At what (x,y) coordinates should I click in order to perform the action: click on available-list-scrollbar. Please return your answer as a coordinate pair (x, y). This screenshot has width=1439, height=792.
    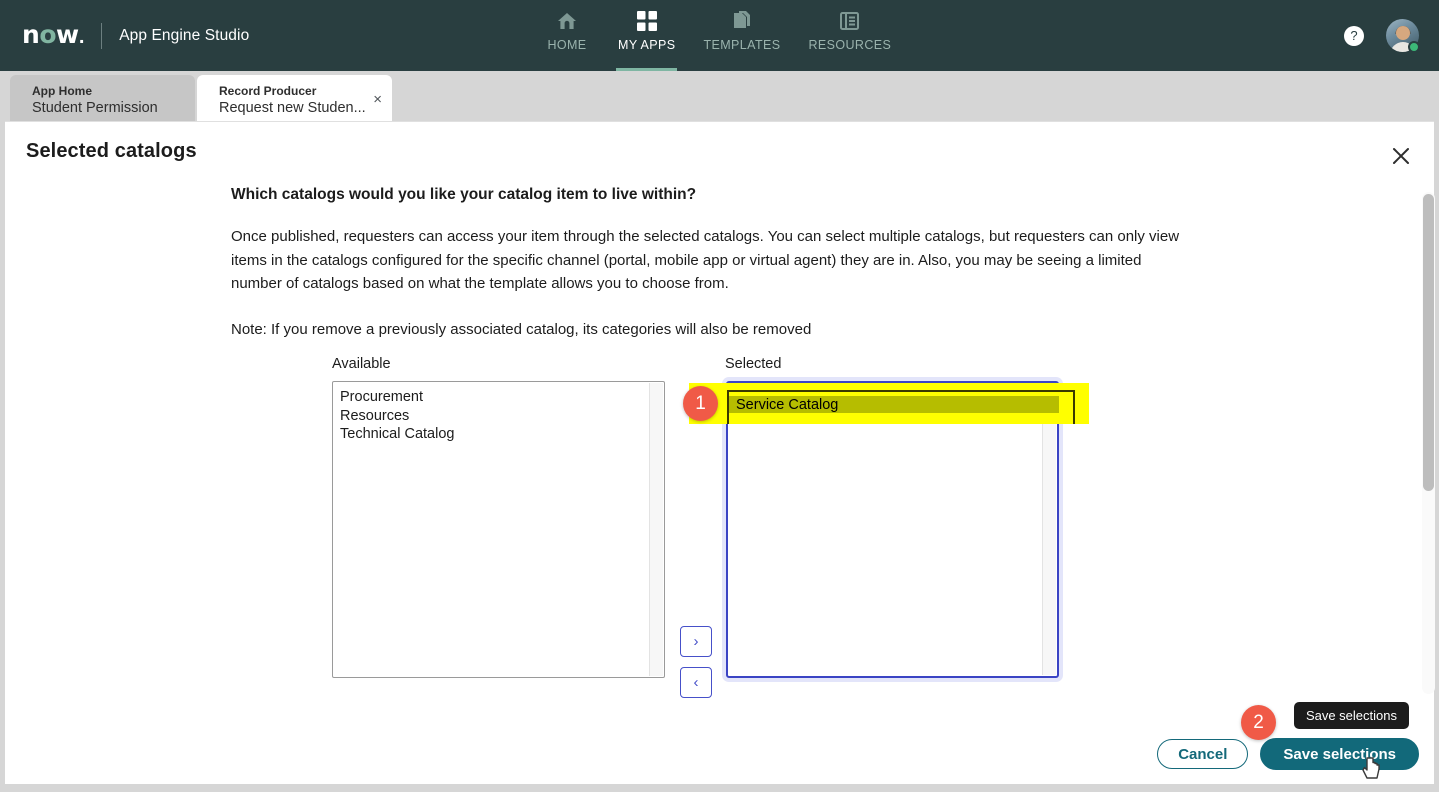
    Looking at the image, I should click on (656, 529).